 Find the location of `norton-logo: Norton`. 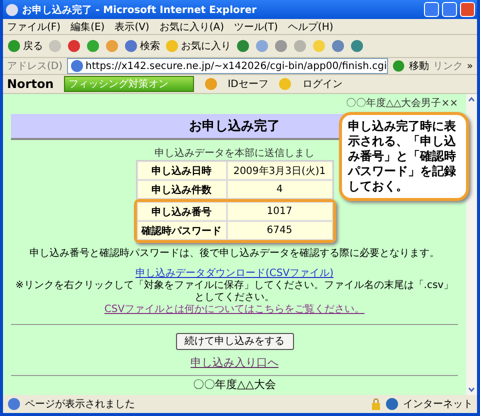

norton-logo: Norton is located at coordinates (30, 84).